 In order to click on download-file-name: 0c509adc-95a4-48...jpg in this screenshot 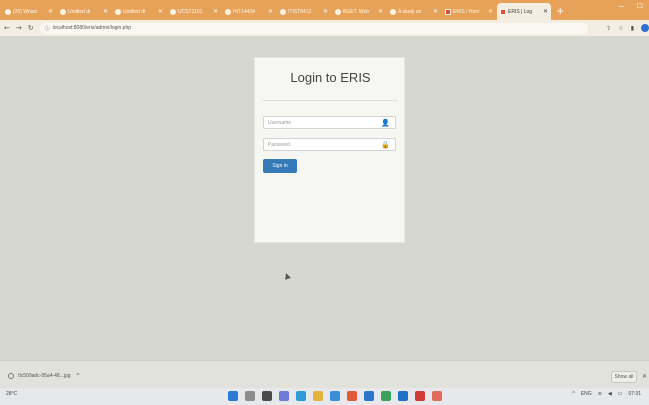, I will do `click(44, 376)`.